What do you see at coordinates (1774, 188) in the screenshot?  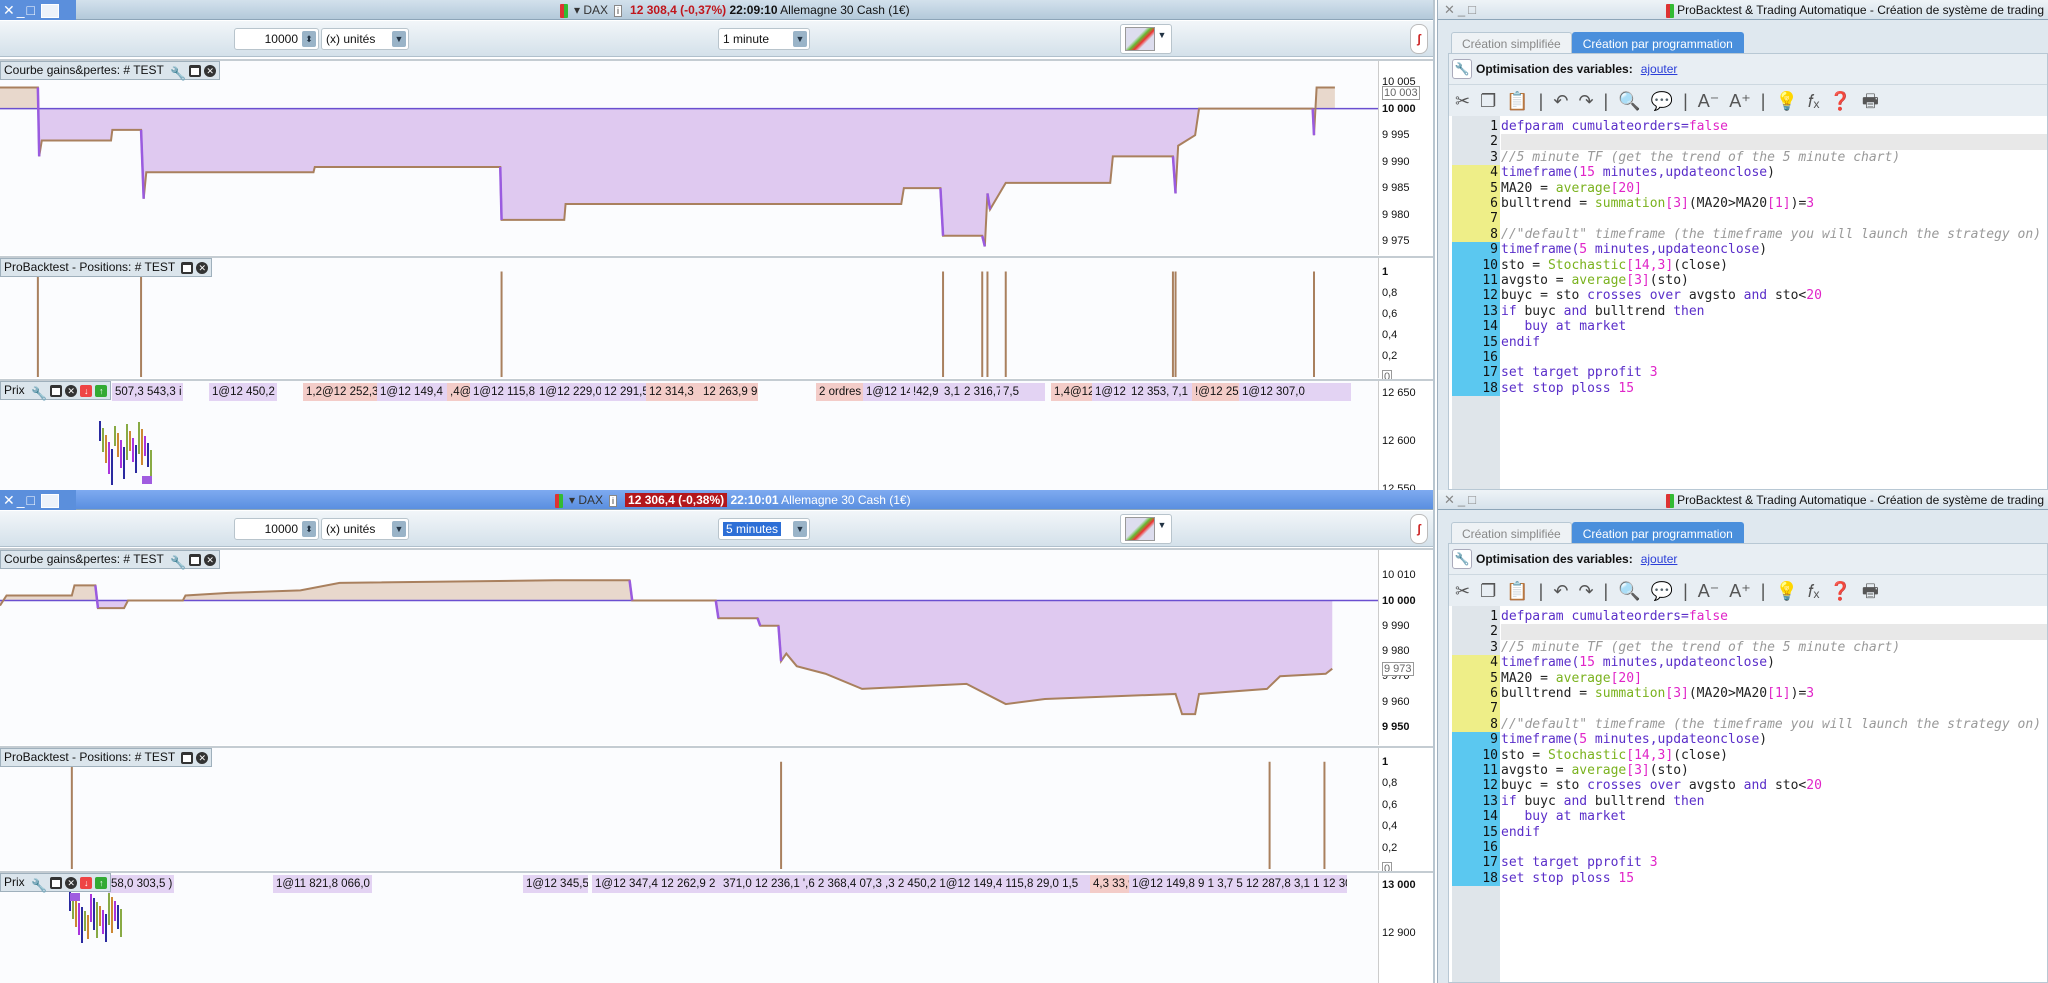 I see `code-line: MA20 = average[20]` at bounding box center [1774, 188].